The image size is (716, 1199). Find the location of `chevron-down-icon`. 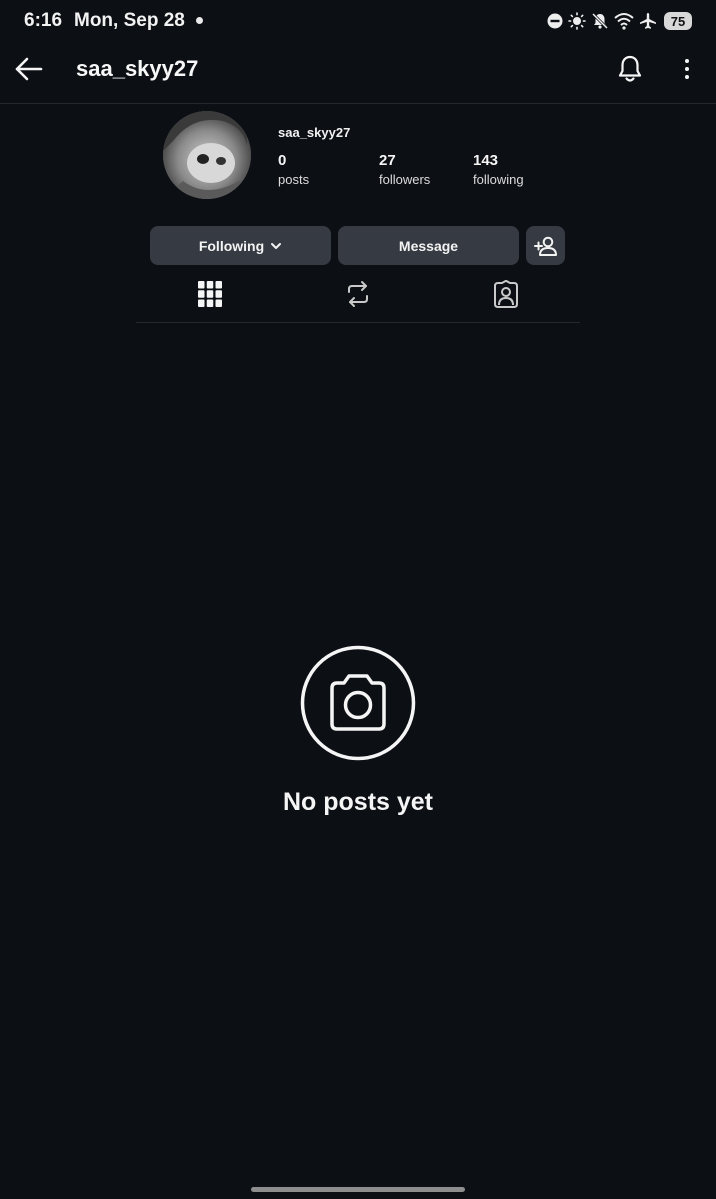

chevron-down-icon is located at coordinates (276, 245).